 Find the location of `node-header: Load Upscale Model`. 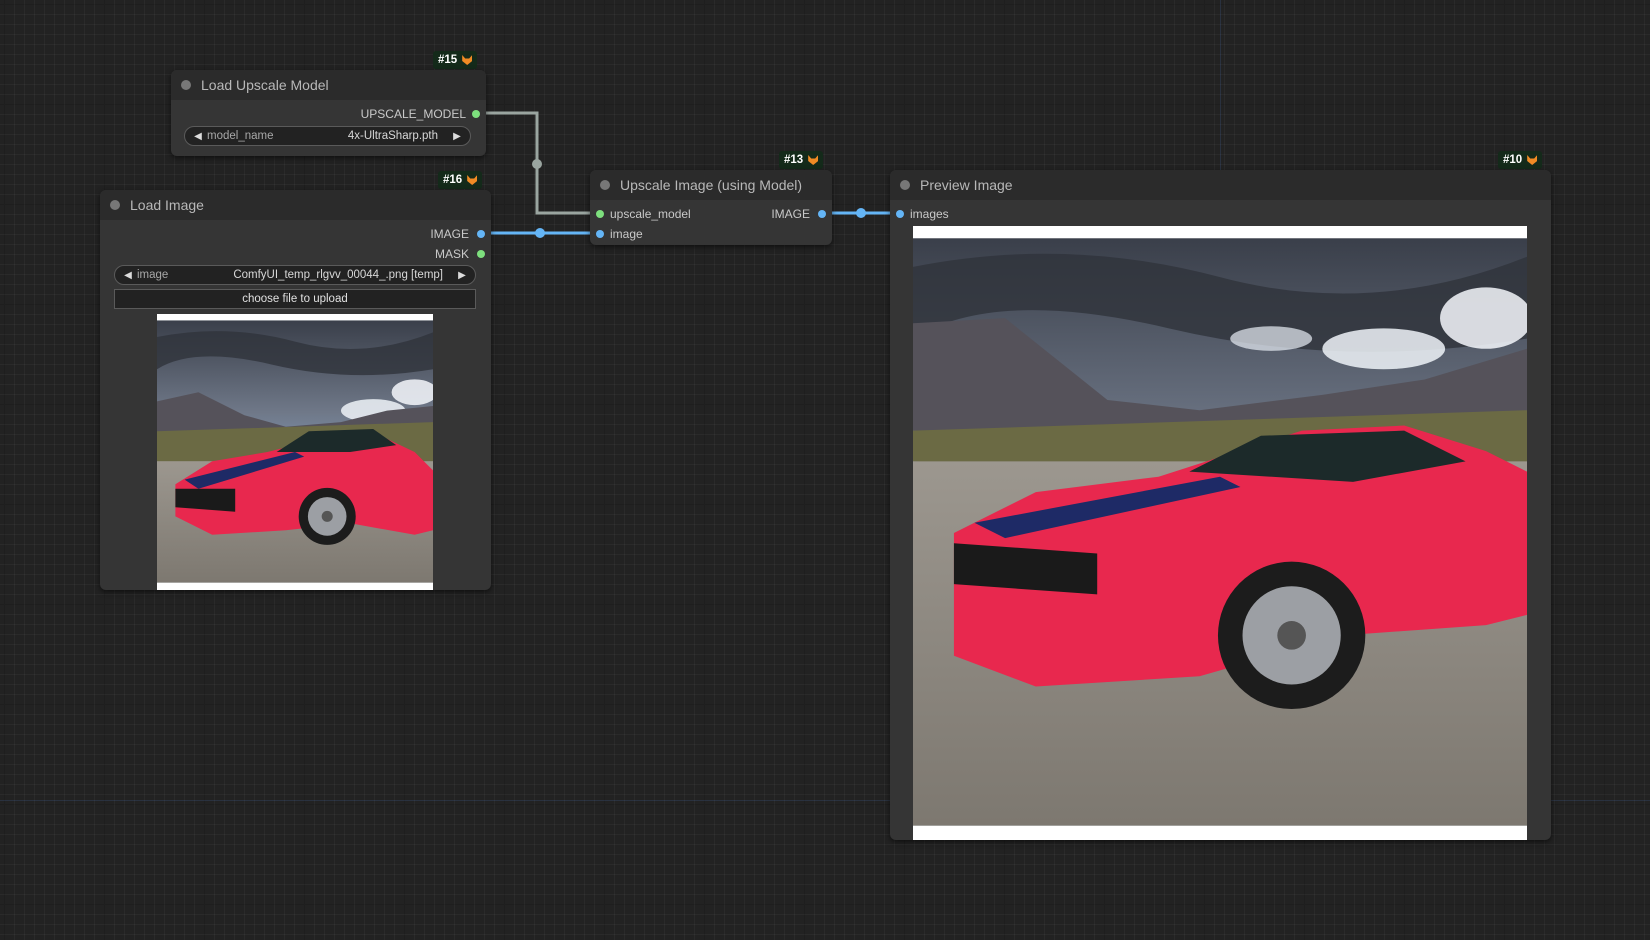

node-header: Load Upscale Model is located at coordinates (328, 85).